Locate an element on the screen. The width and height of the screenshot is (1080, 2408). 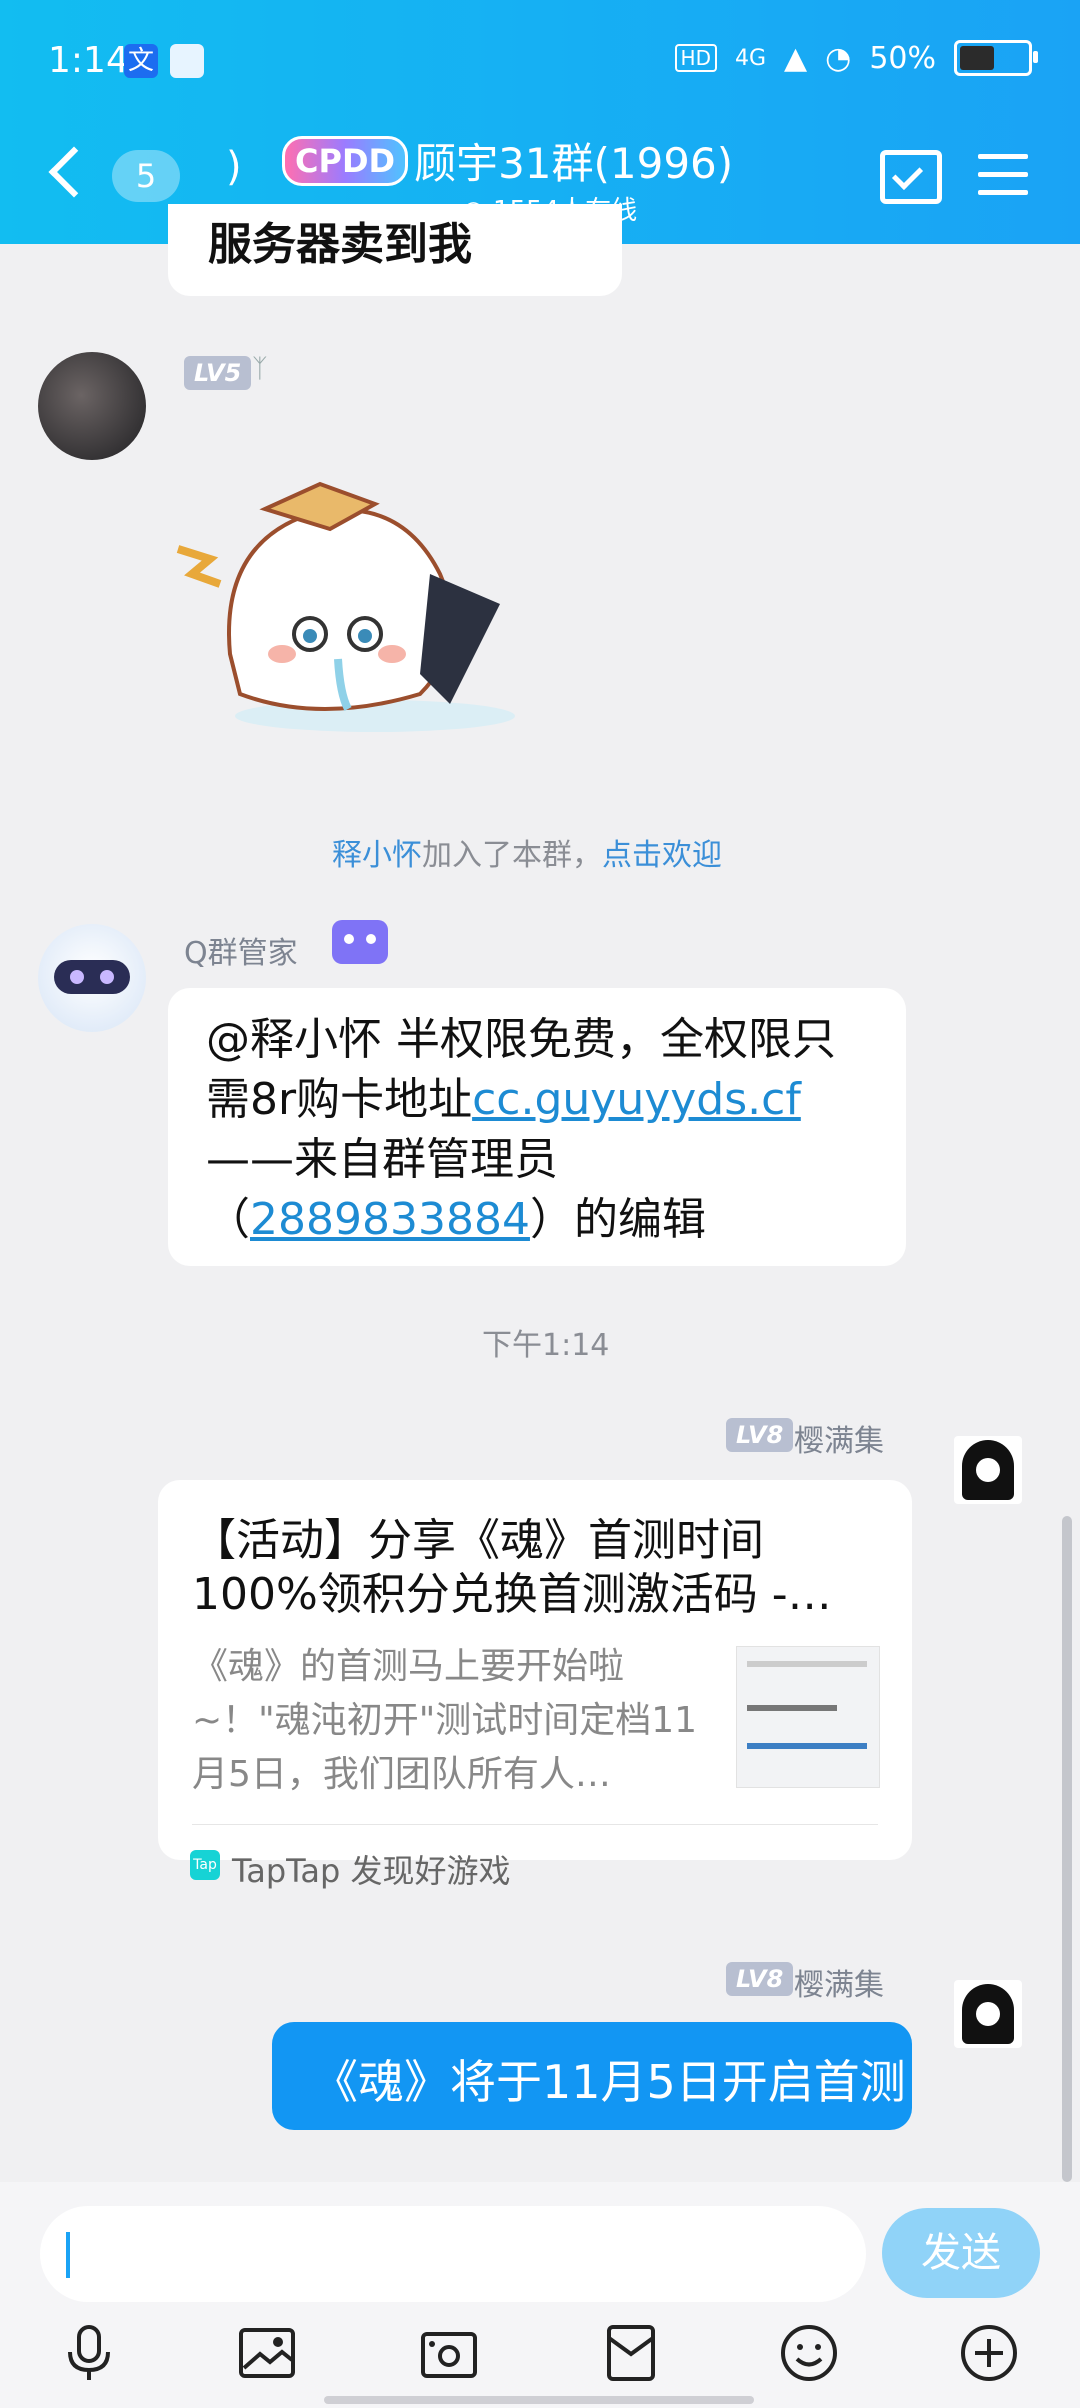
card-url-link: cc.guyuyyds.cf is located at coordinates (636, 1099).